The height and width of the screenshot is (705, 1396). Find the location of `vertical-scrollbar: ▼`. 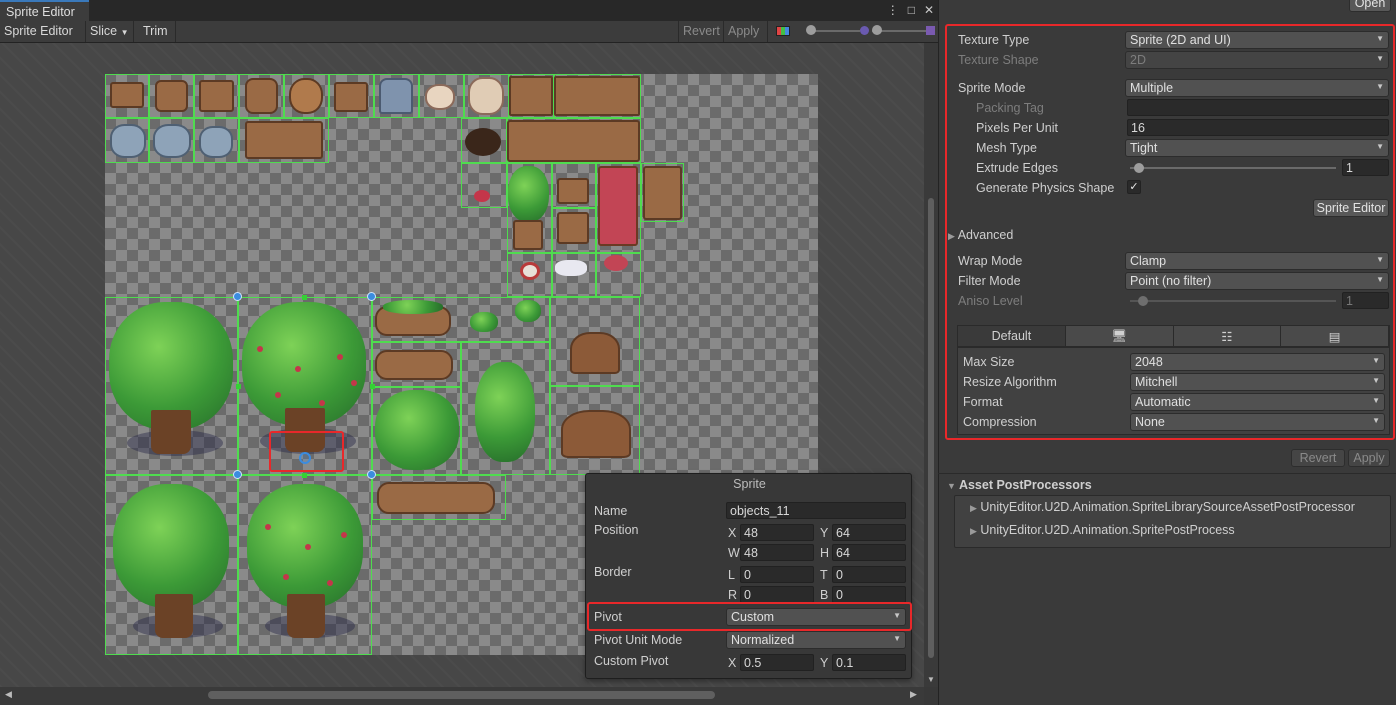

vertical-scrollbar: ▼ is located at coordinates (931, 365).